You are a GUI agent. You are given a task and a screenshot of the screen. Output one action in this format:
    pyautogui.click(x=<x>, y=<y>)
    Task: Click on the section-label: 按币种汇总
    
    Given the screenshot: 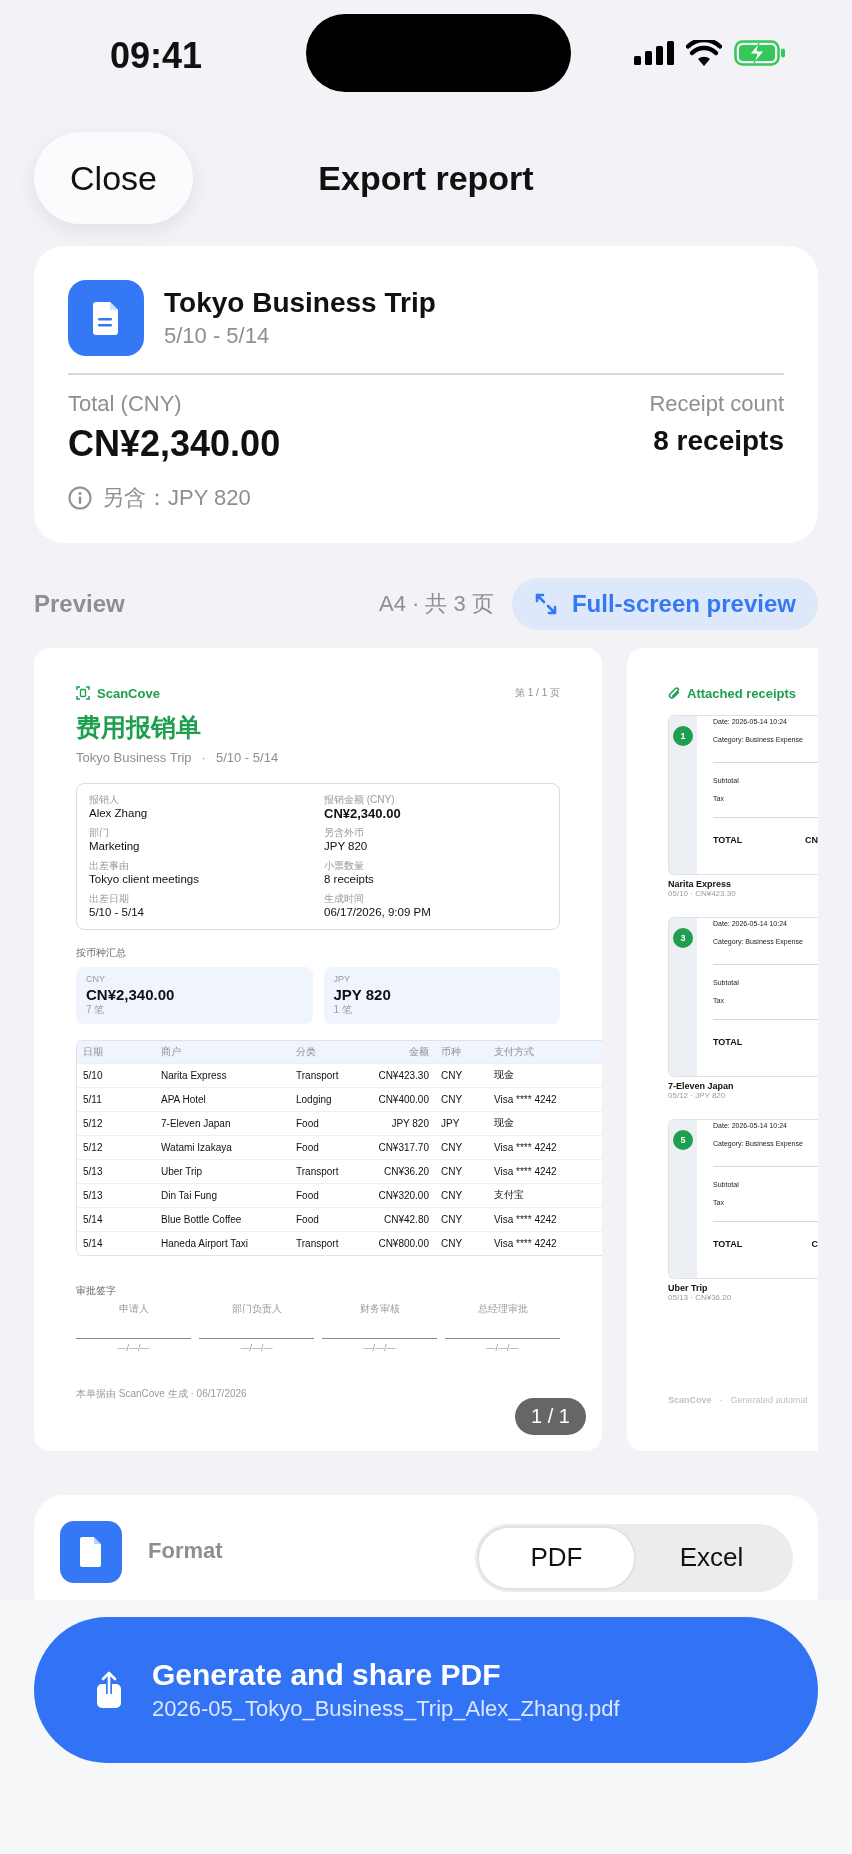 What is the action you would take?
    pyautogui.click(x=101, y=952)
    